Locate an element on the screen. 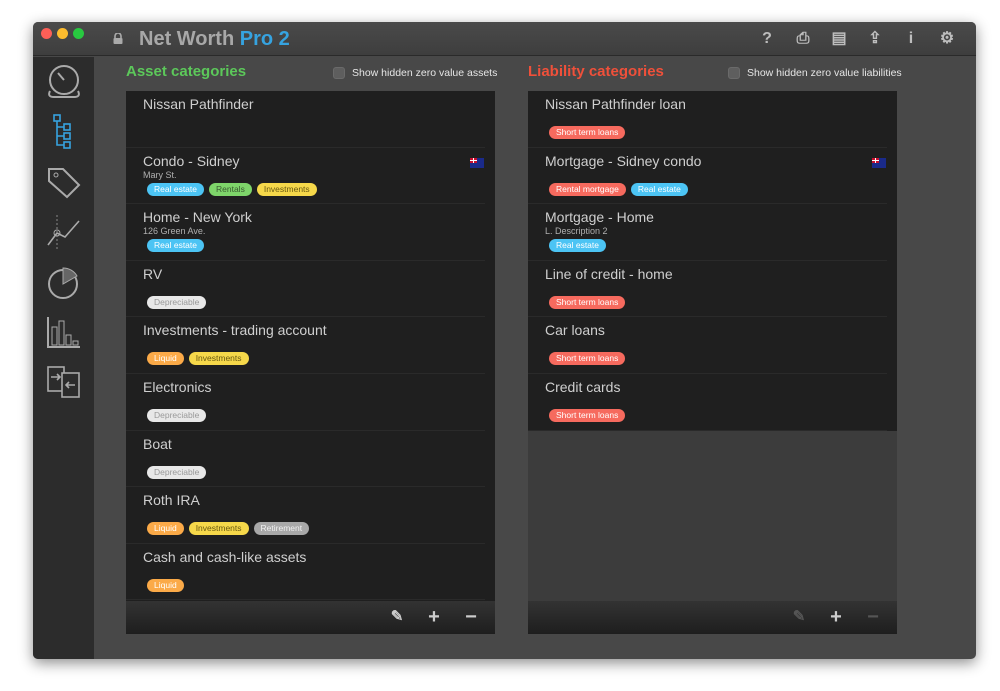 The width and height of the screenshot is (1000, 691). sidebar-item-dashboard is located at coordinates (64, 82).